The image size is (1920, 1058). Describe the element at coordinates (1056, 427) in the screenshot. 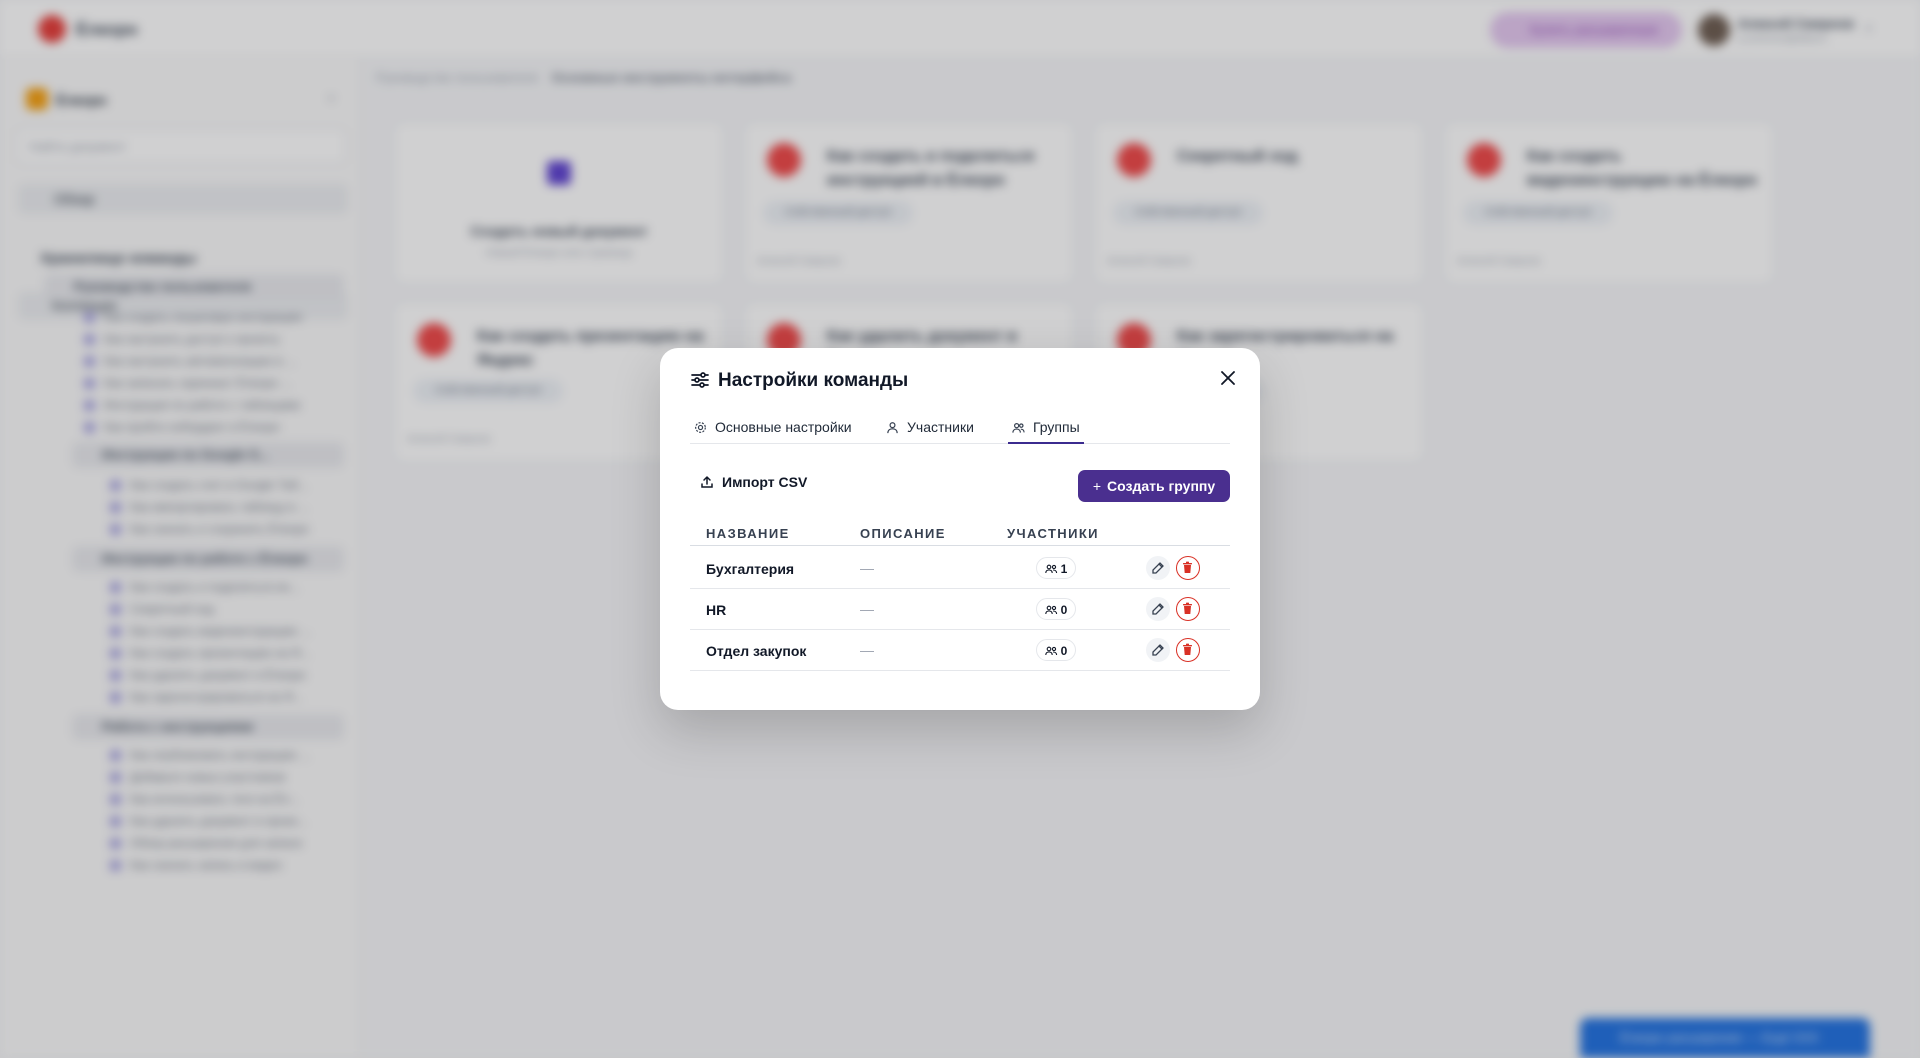

I see `tab-label: Группы` at that location.